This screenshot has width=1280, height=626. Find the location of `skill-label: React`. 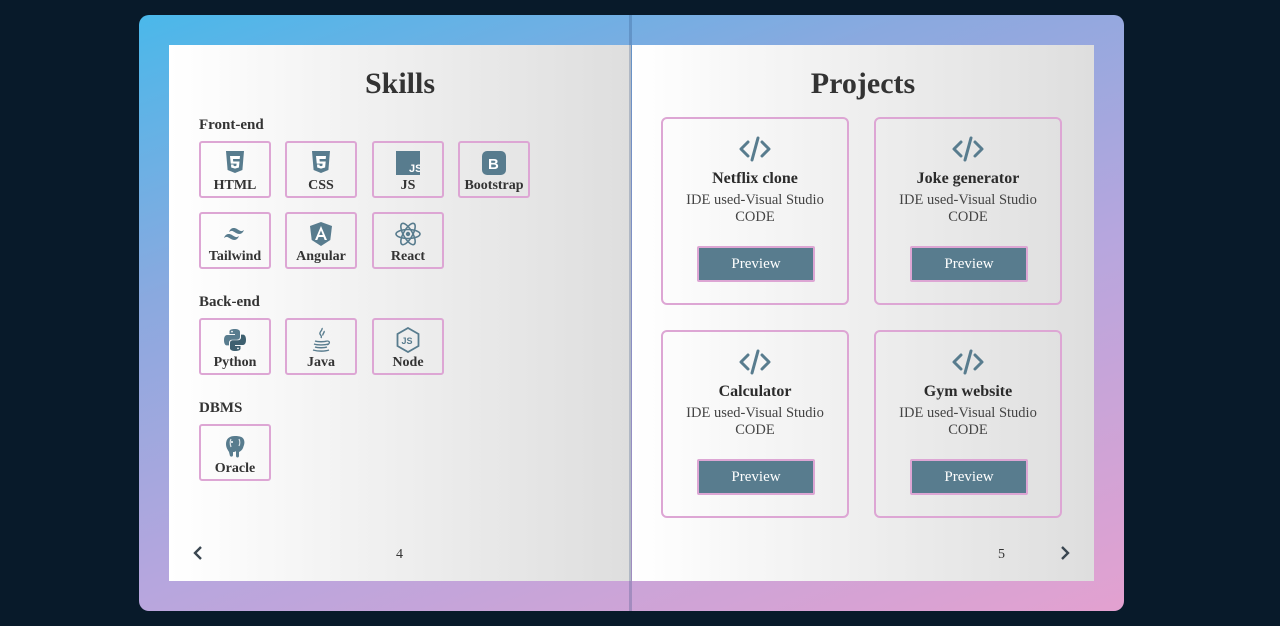

skill-label: React is located at coordinates (408, 256).